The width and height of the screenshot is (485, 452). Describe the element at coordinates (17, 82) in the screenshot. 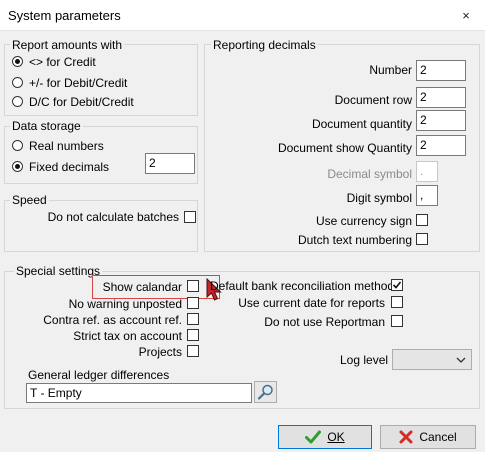

I see `radio-debit-credit-sign` at that location.